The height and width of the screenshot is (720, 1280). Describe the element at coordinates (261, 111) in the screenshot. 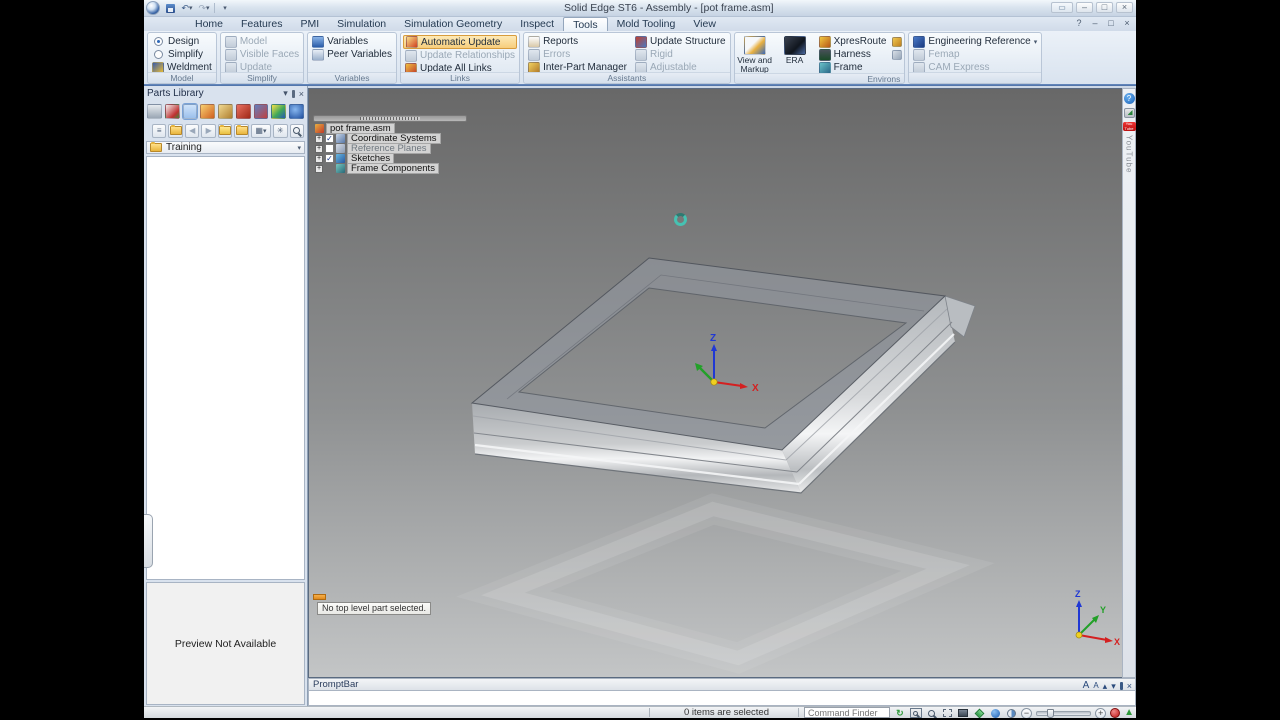

I see `library-tab-views-icon` at that location.